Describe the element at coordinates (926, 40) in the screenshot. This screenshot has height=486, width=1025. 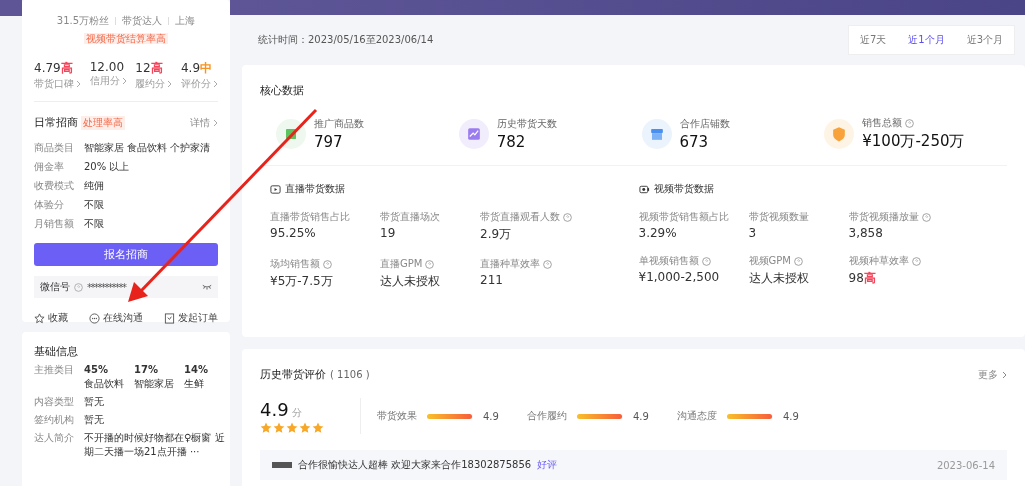
I see `period-tab: 近1个月` at that location.